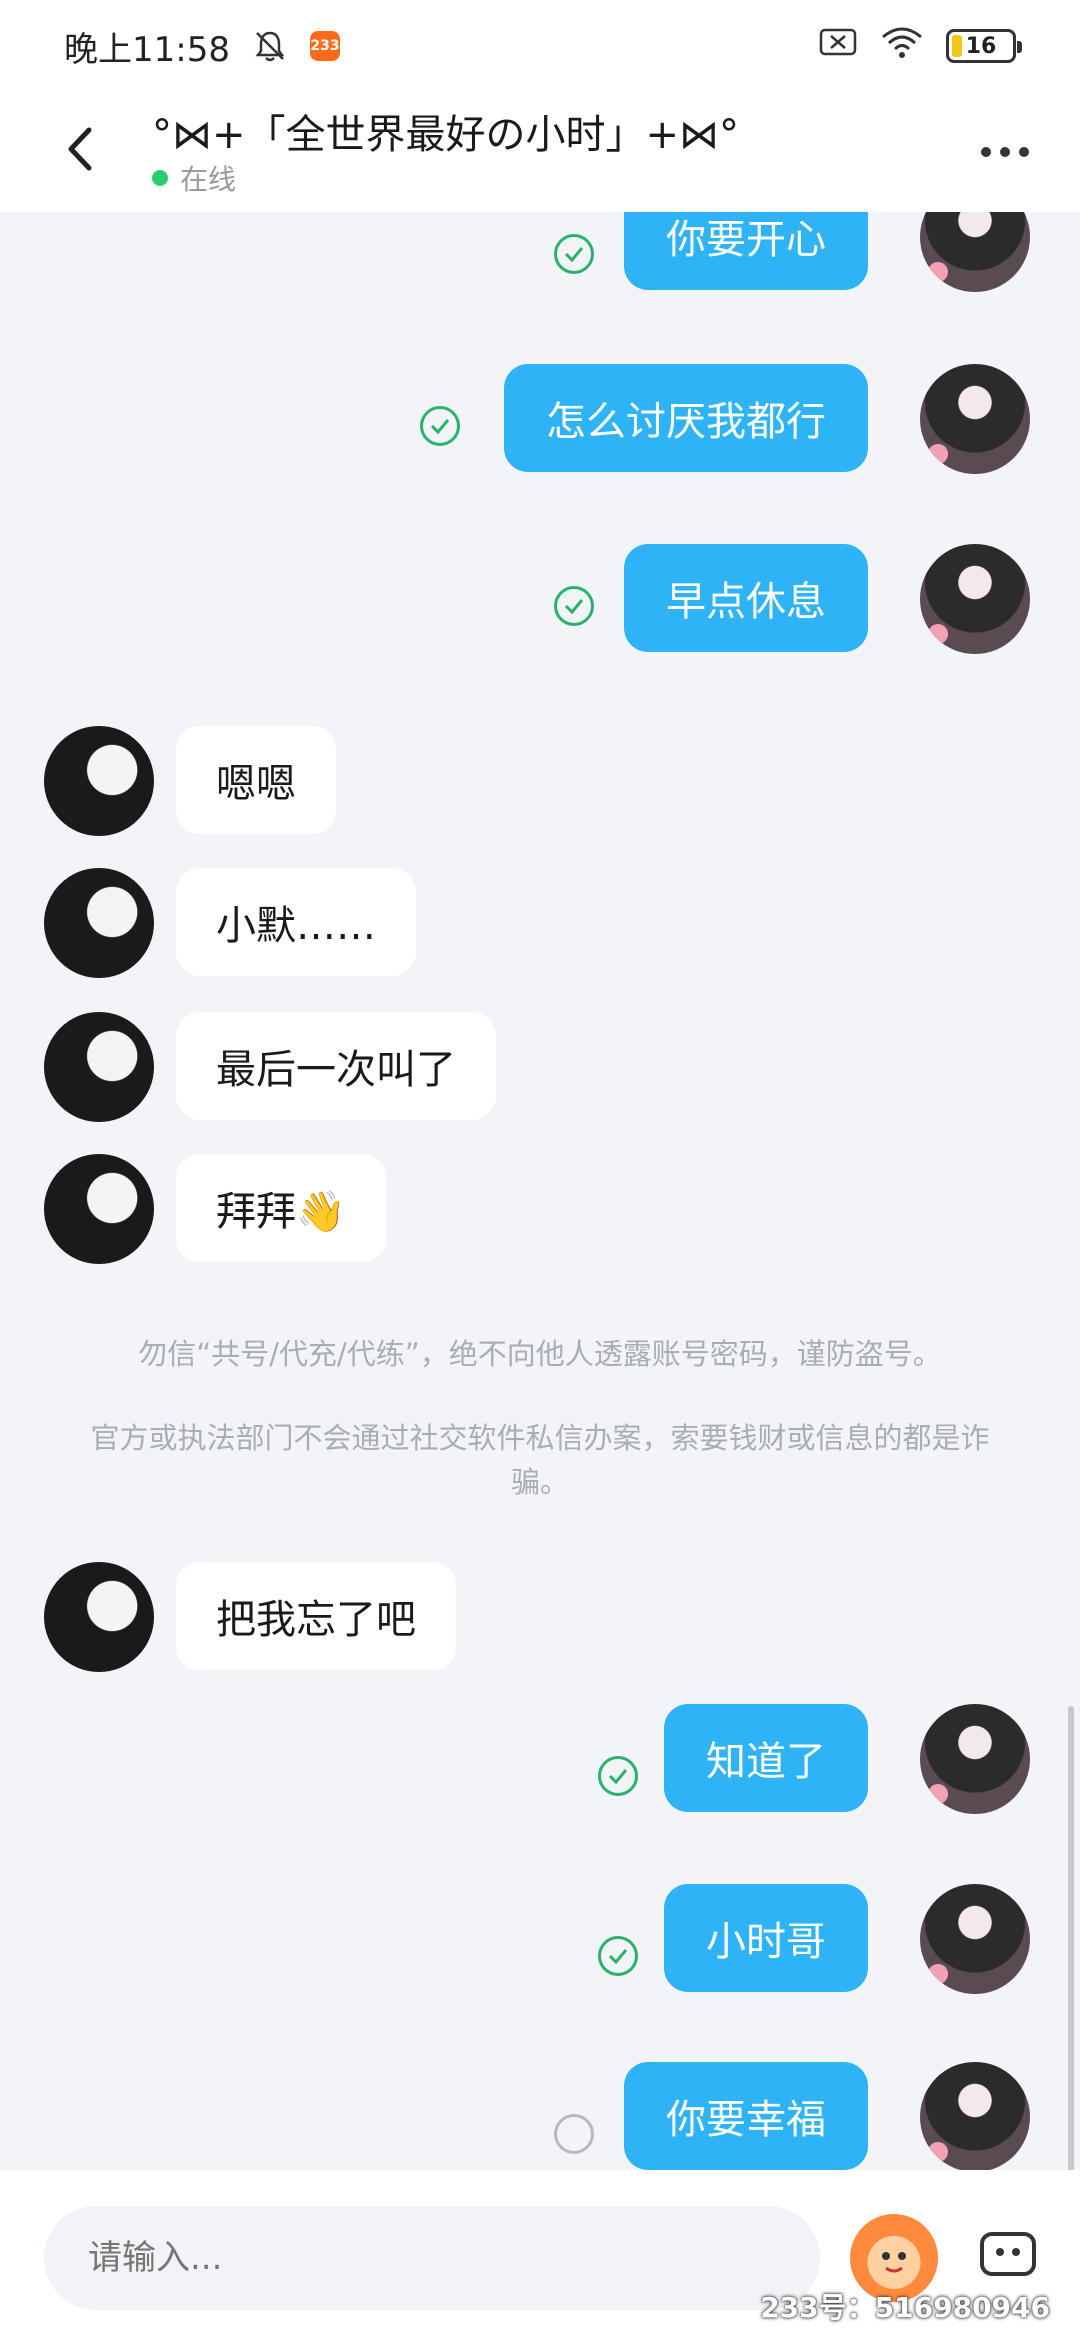 Image resolution: width=1080 pixels, height=2340 pixels. I want to click on chevron-left-icon, so click(80, 149).